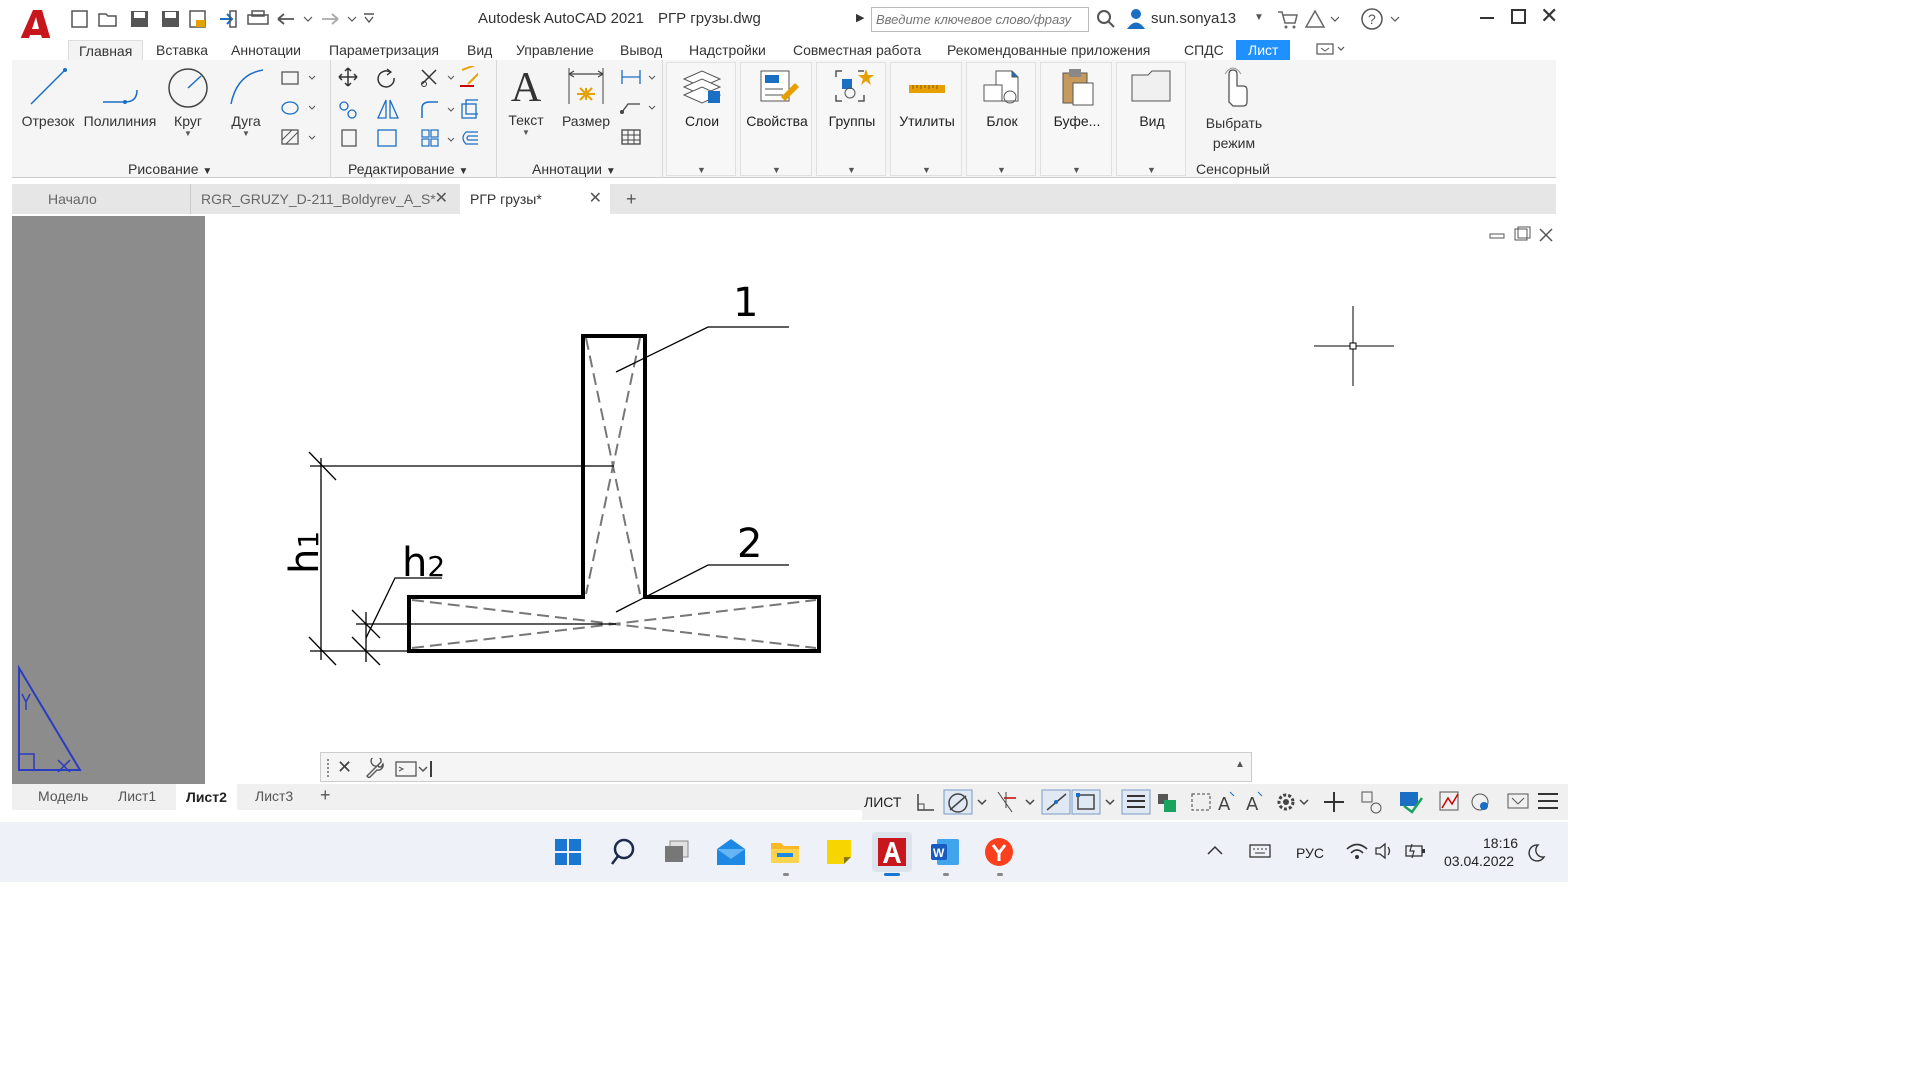 The image size is (1920, 1080). Describe the element at coordinates (182, 50) in the screenshot. I see `tab-insert: Вставка` at that location.